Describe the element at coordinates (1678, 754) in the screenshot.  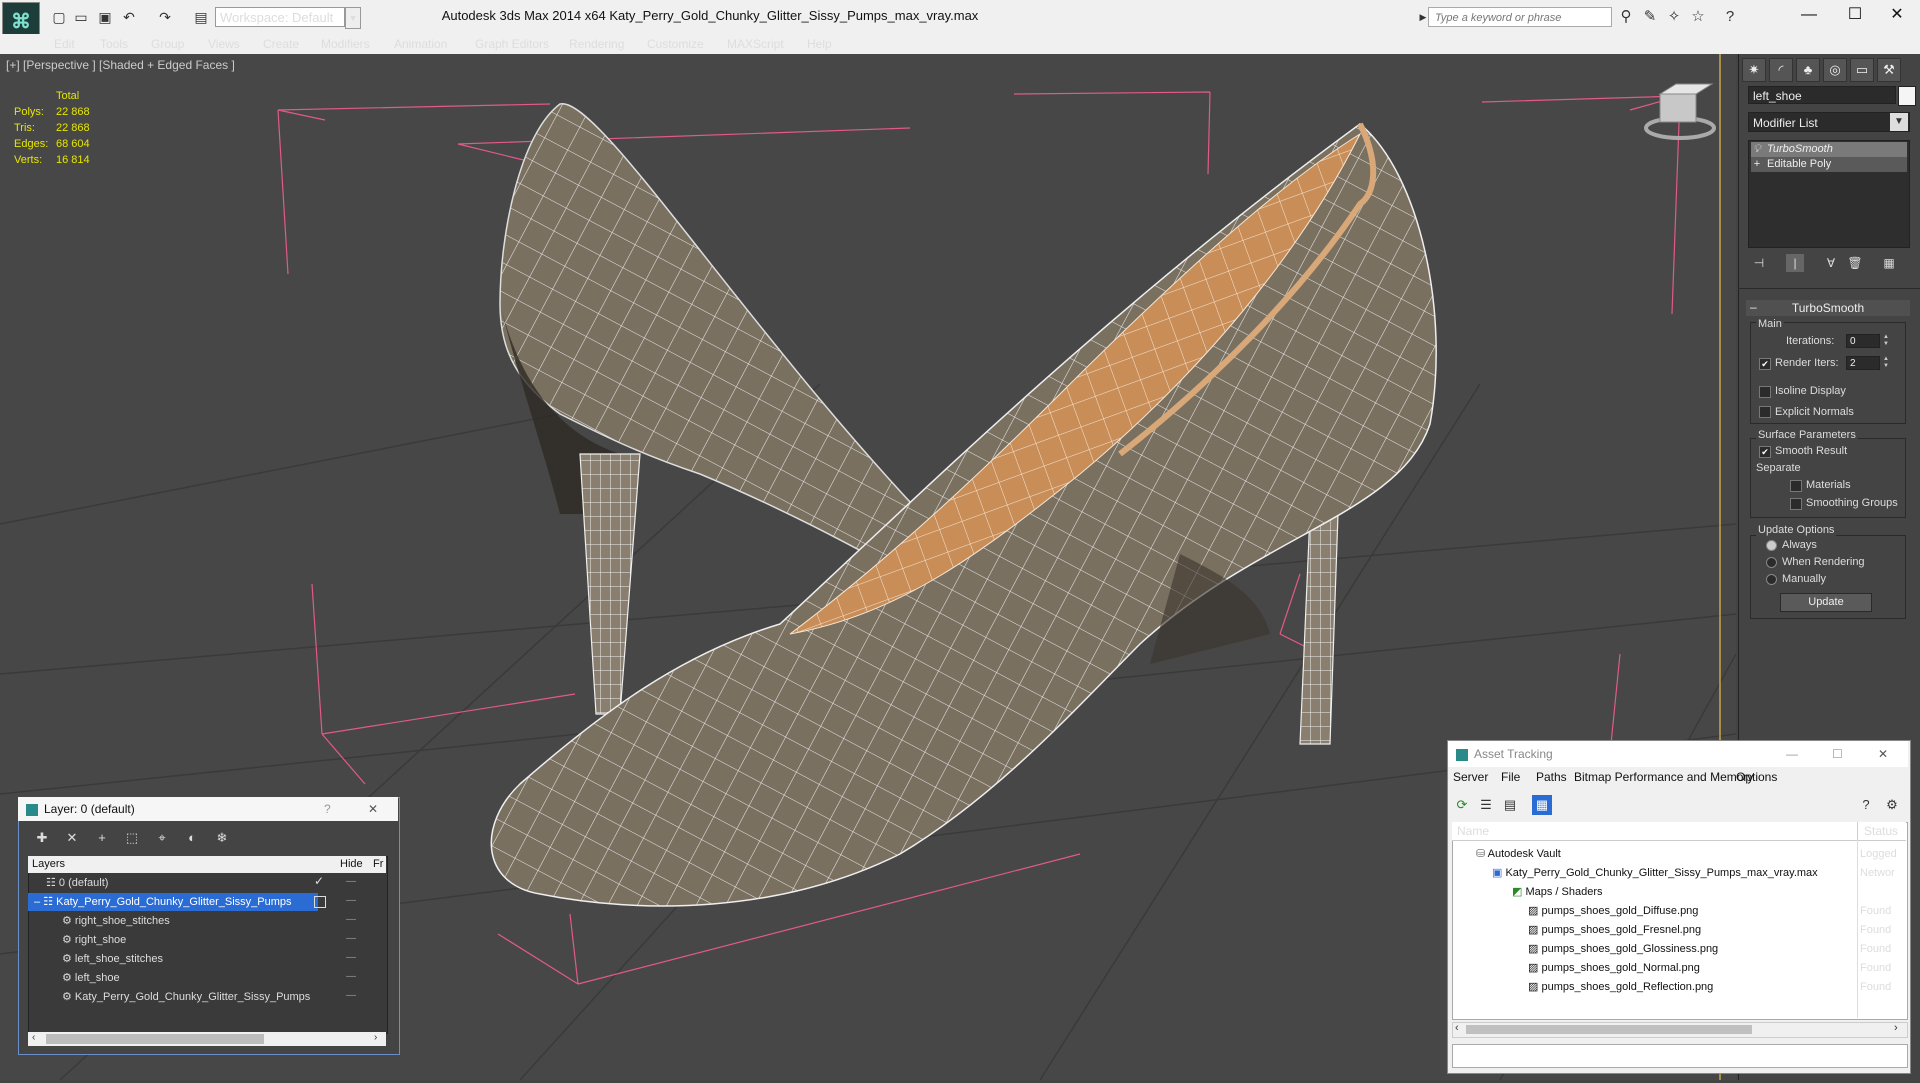
I see `asset-tracking-titlebar: Asset Tracking — ☐ ✕` at that location.